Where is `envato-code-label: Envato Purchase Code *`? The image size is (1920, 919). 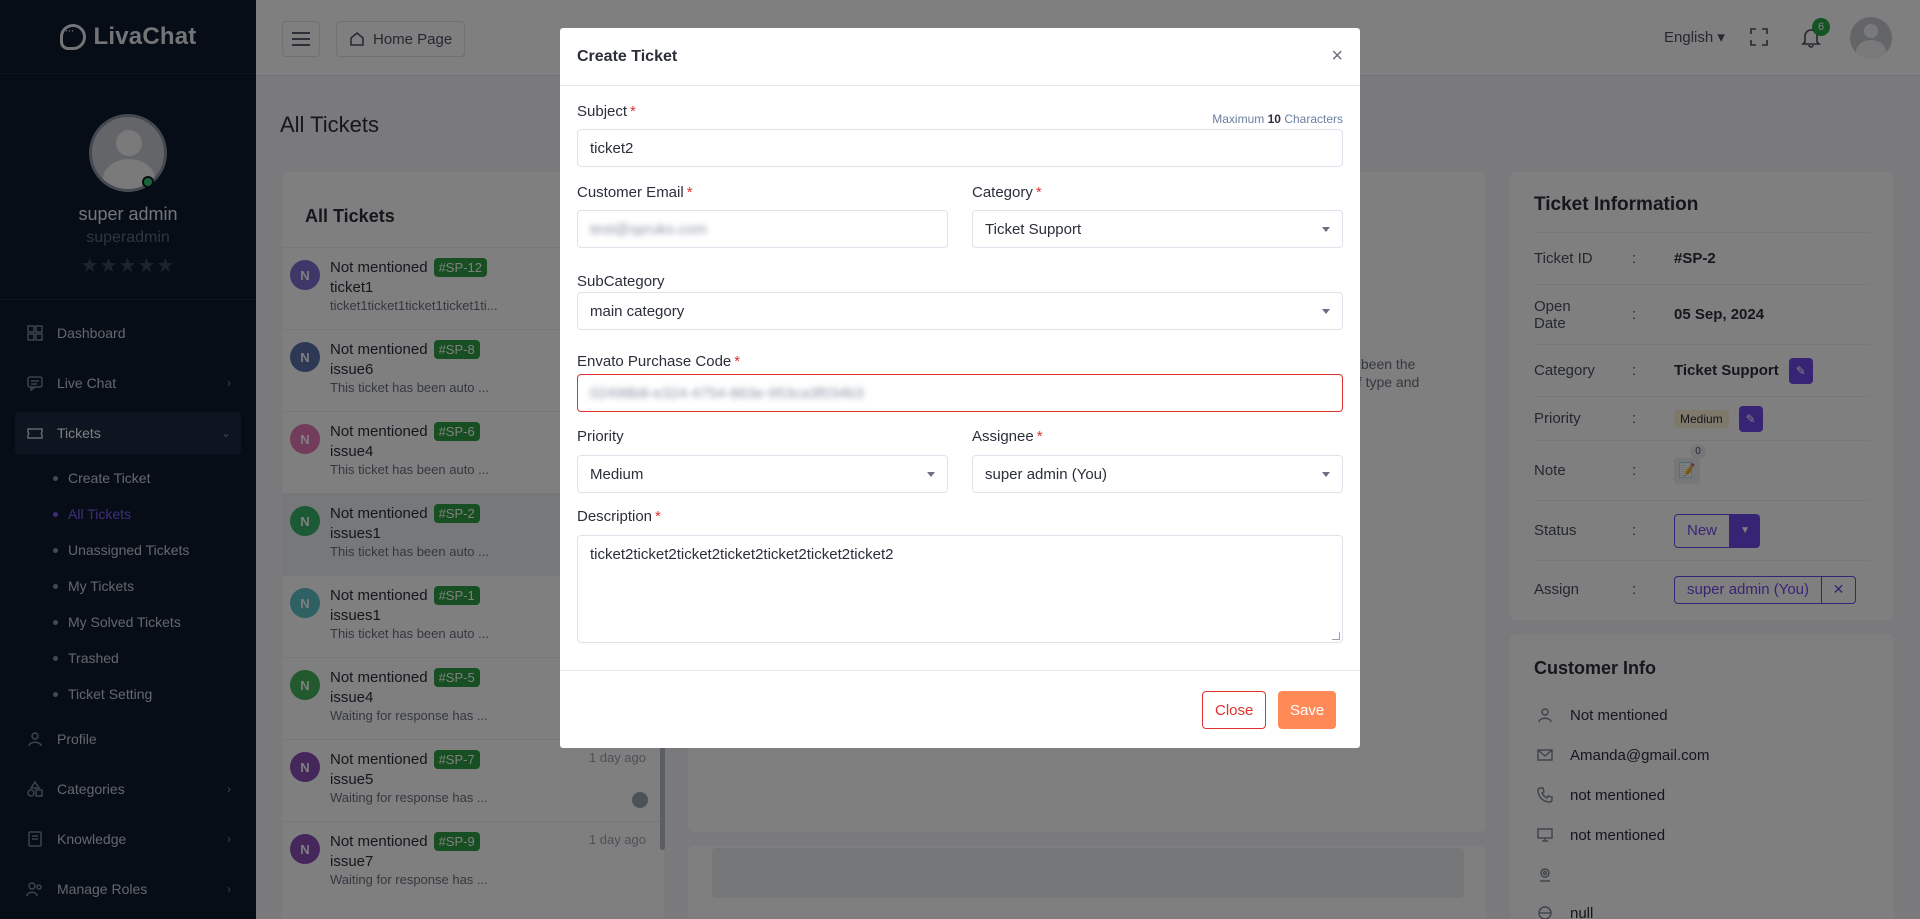 envato-code-label: Envato Purchase Code * is located at coordinates (659, 361).